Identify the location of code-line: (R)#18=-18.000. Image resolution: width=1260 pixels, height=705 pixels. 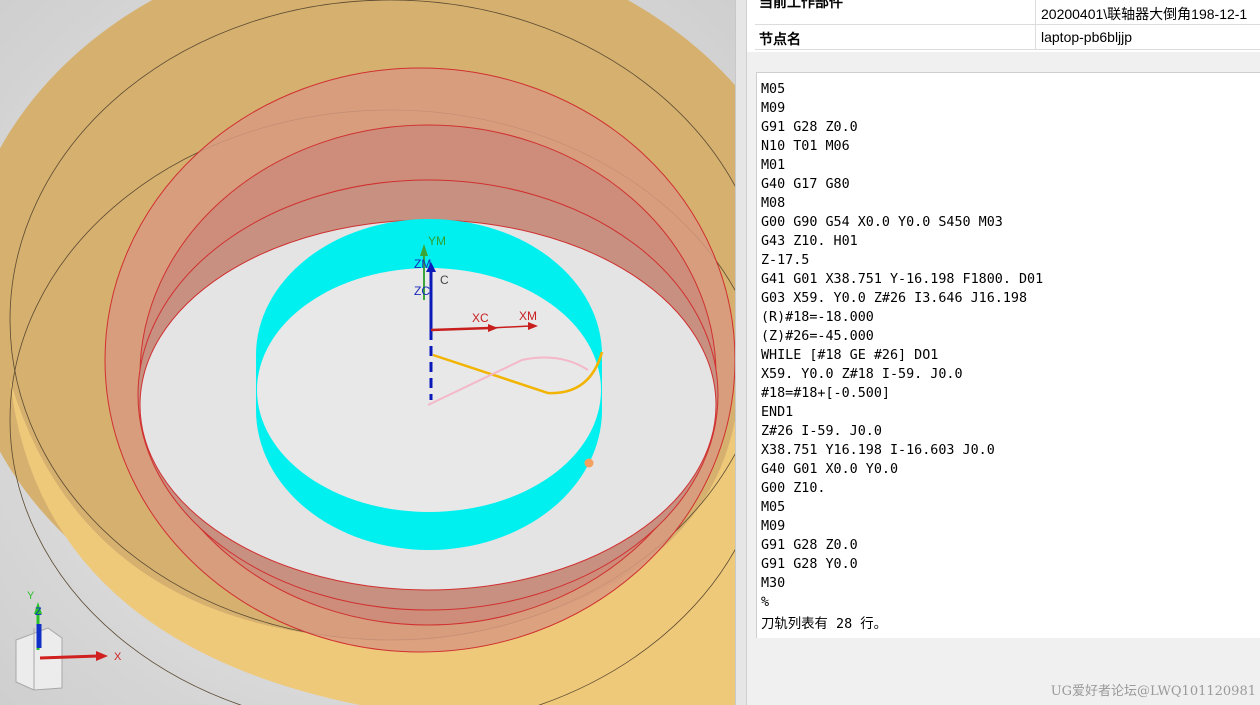
(817, 317).